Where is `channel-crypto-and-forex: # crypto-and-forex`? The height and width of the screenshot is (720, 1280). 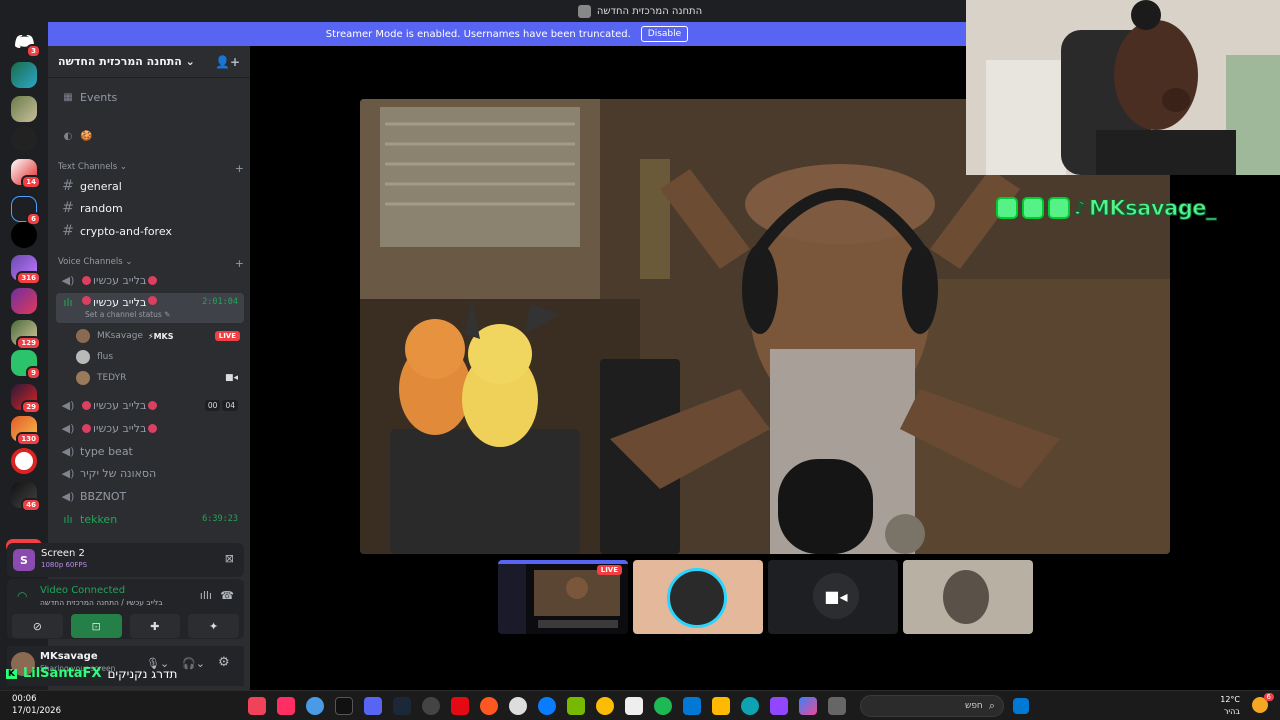
channel-crypto-and-forex: # crypto-and-forex is located at coordinates (150, 231).